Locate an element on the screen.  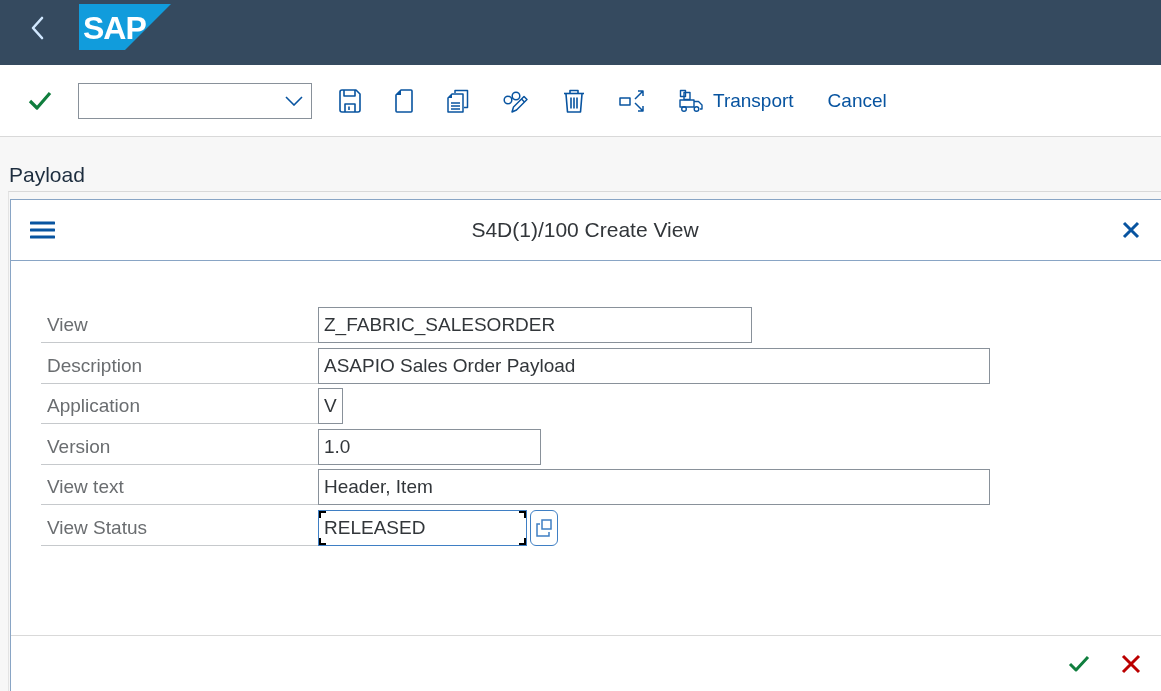
input-field: Z_FABRIC_SALESORDER is located at coordinates (535, 325).